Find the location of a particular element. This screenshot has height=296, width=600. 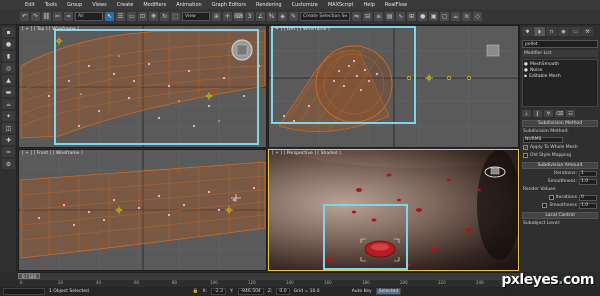

modifier-list-dropdown: Modifier List is located at coordinates (560, 53).